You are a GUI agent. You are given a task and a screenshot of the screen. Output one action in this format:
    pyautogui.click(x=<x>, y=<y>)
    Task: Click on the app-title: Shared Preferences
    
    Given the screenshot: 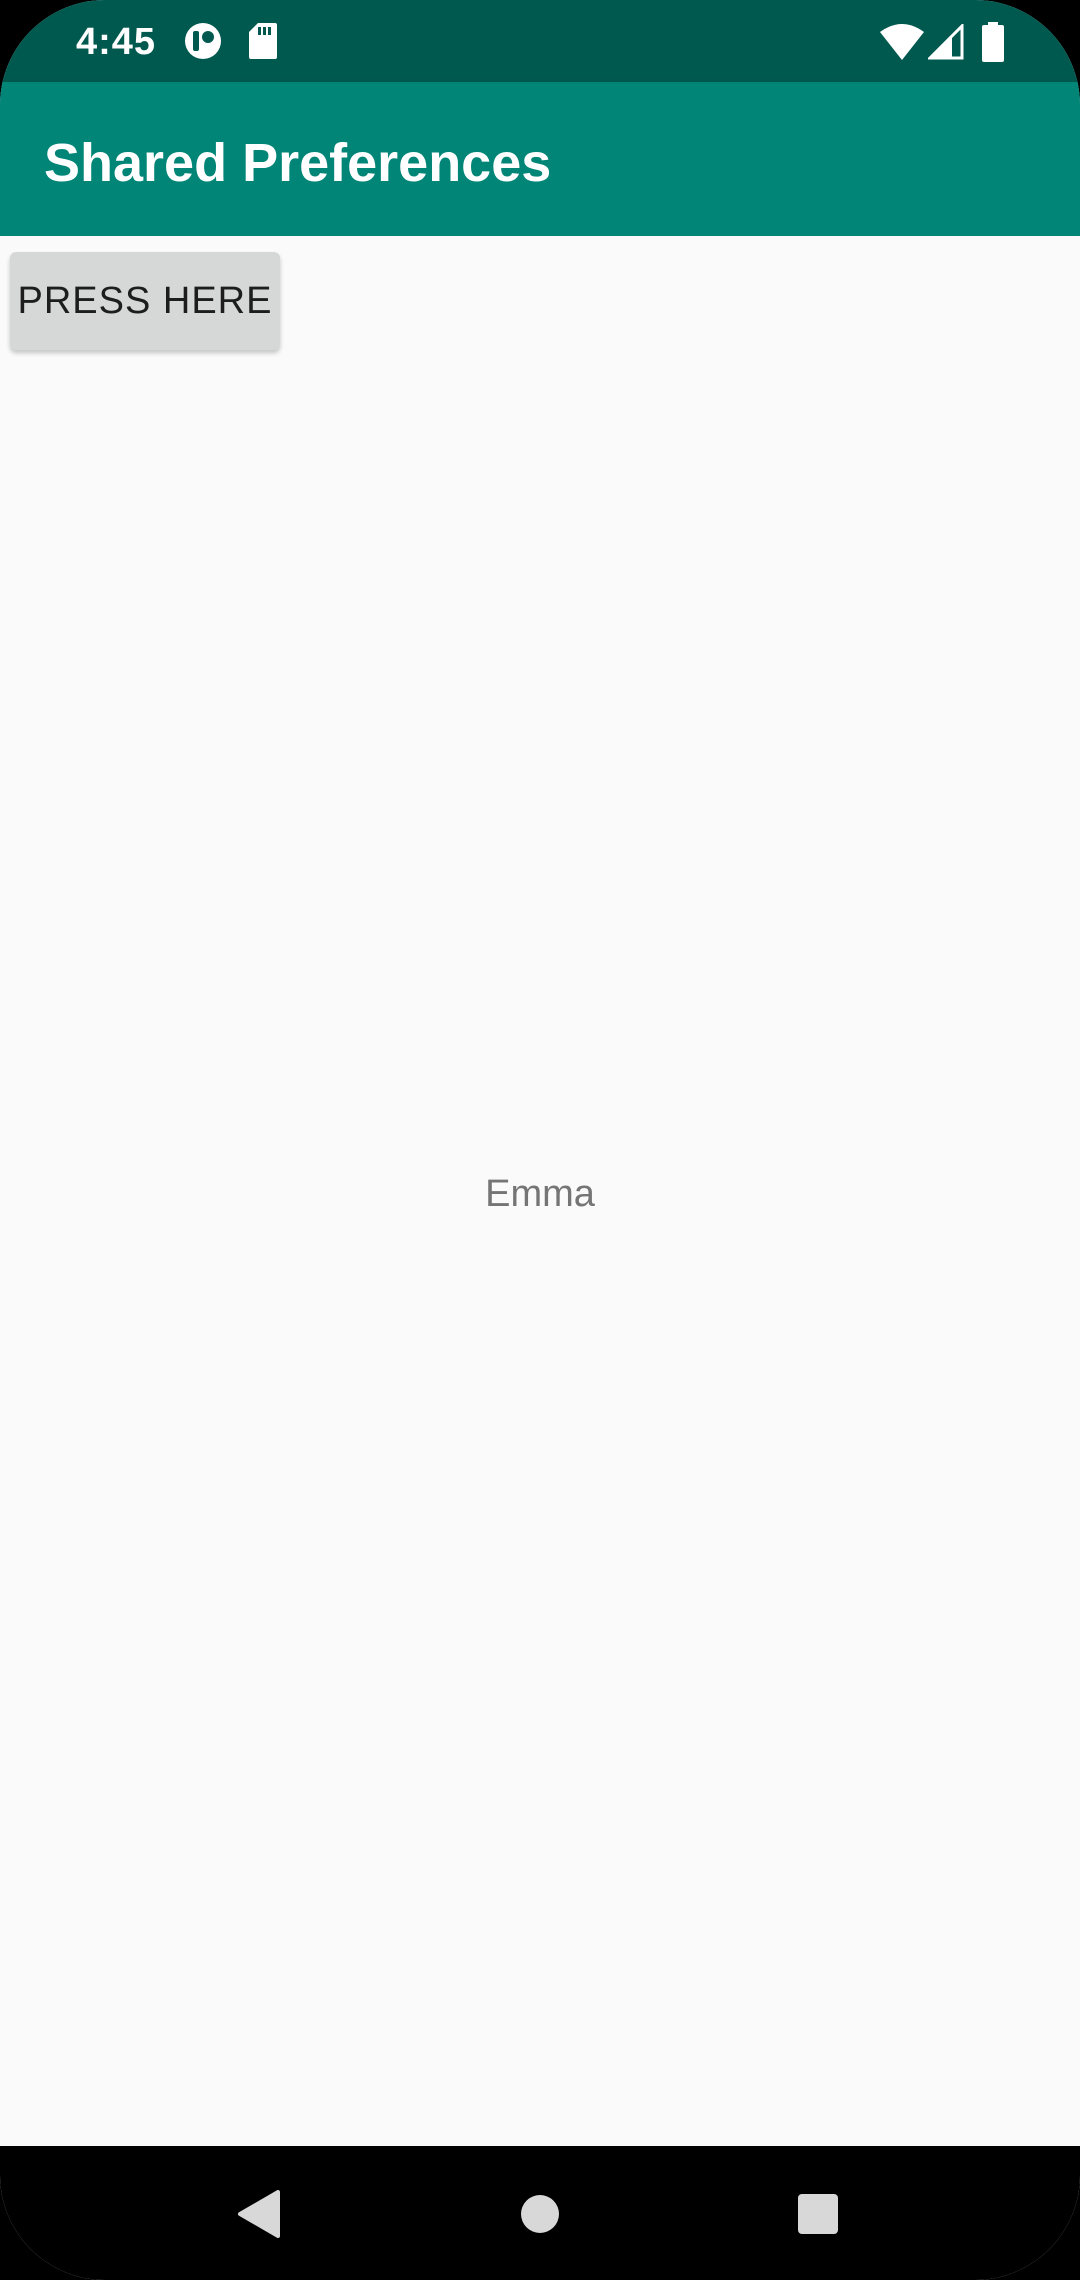 What is the action you would take?
    pyautogui.click(x=298, y=163)
    